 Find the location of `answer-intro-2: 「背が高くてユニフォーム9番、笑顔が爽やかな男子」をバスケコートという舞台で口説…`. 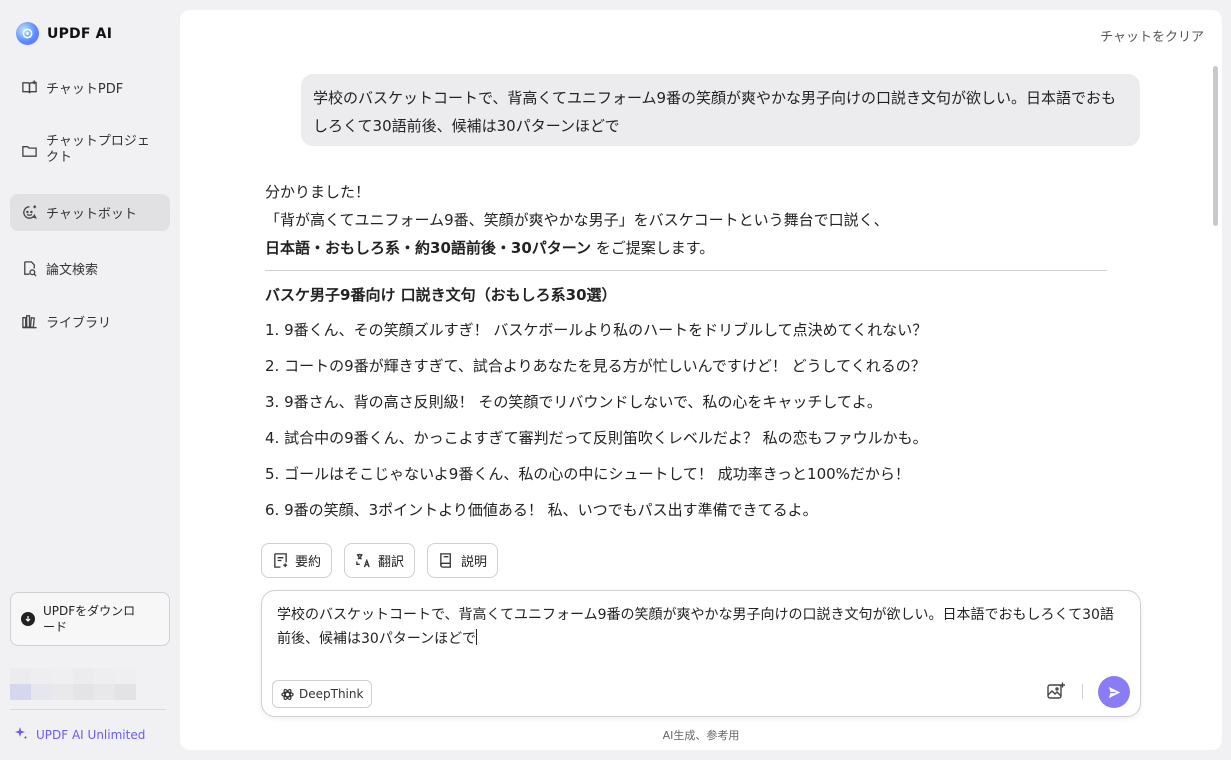

answer-intro-2: 「背が高くてユニフォーム9番、笑顔が爽やかな男子」をバスケコートという舞台で口説… is located at coordinates (577, 220).